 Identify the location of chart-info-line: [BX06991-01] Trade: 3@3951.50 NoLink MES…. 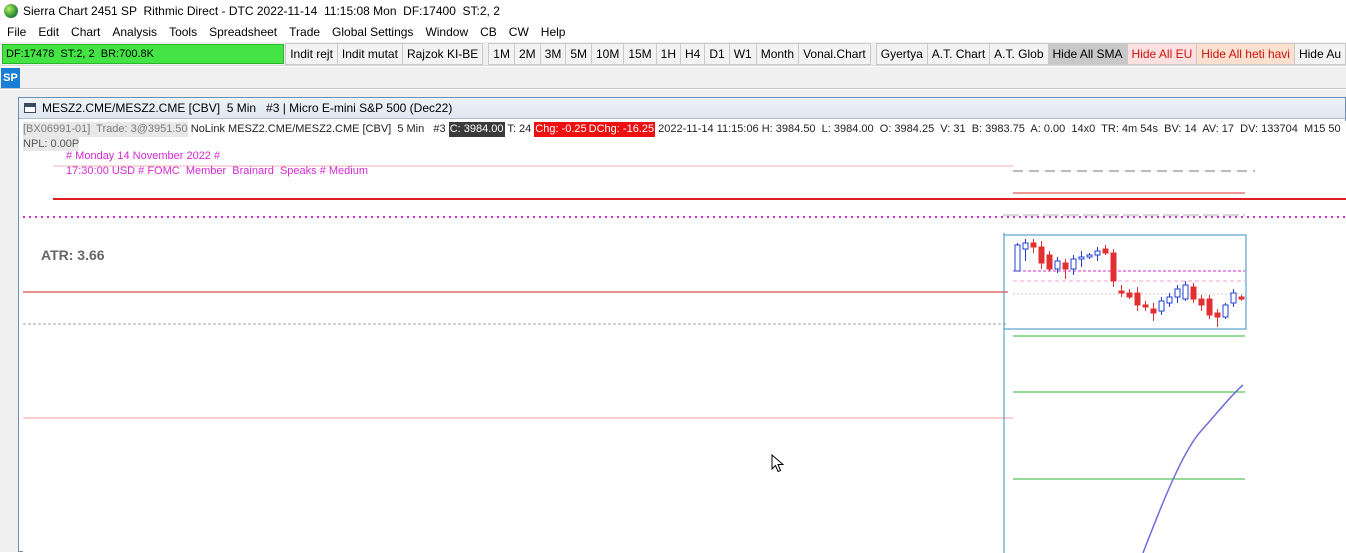
(684, 129).